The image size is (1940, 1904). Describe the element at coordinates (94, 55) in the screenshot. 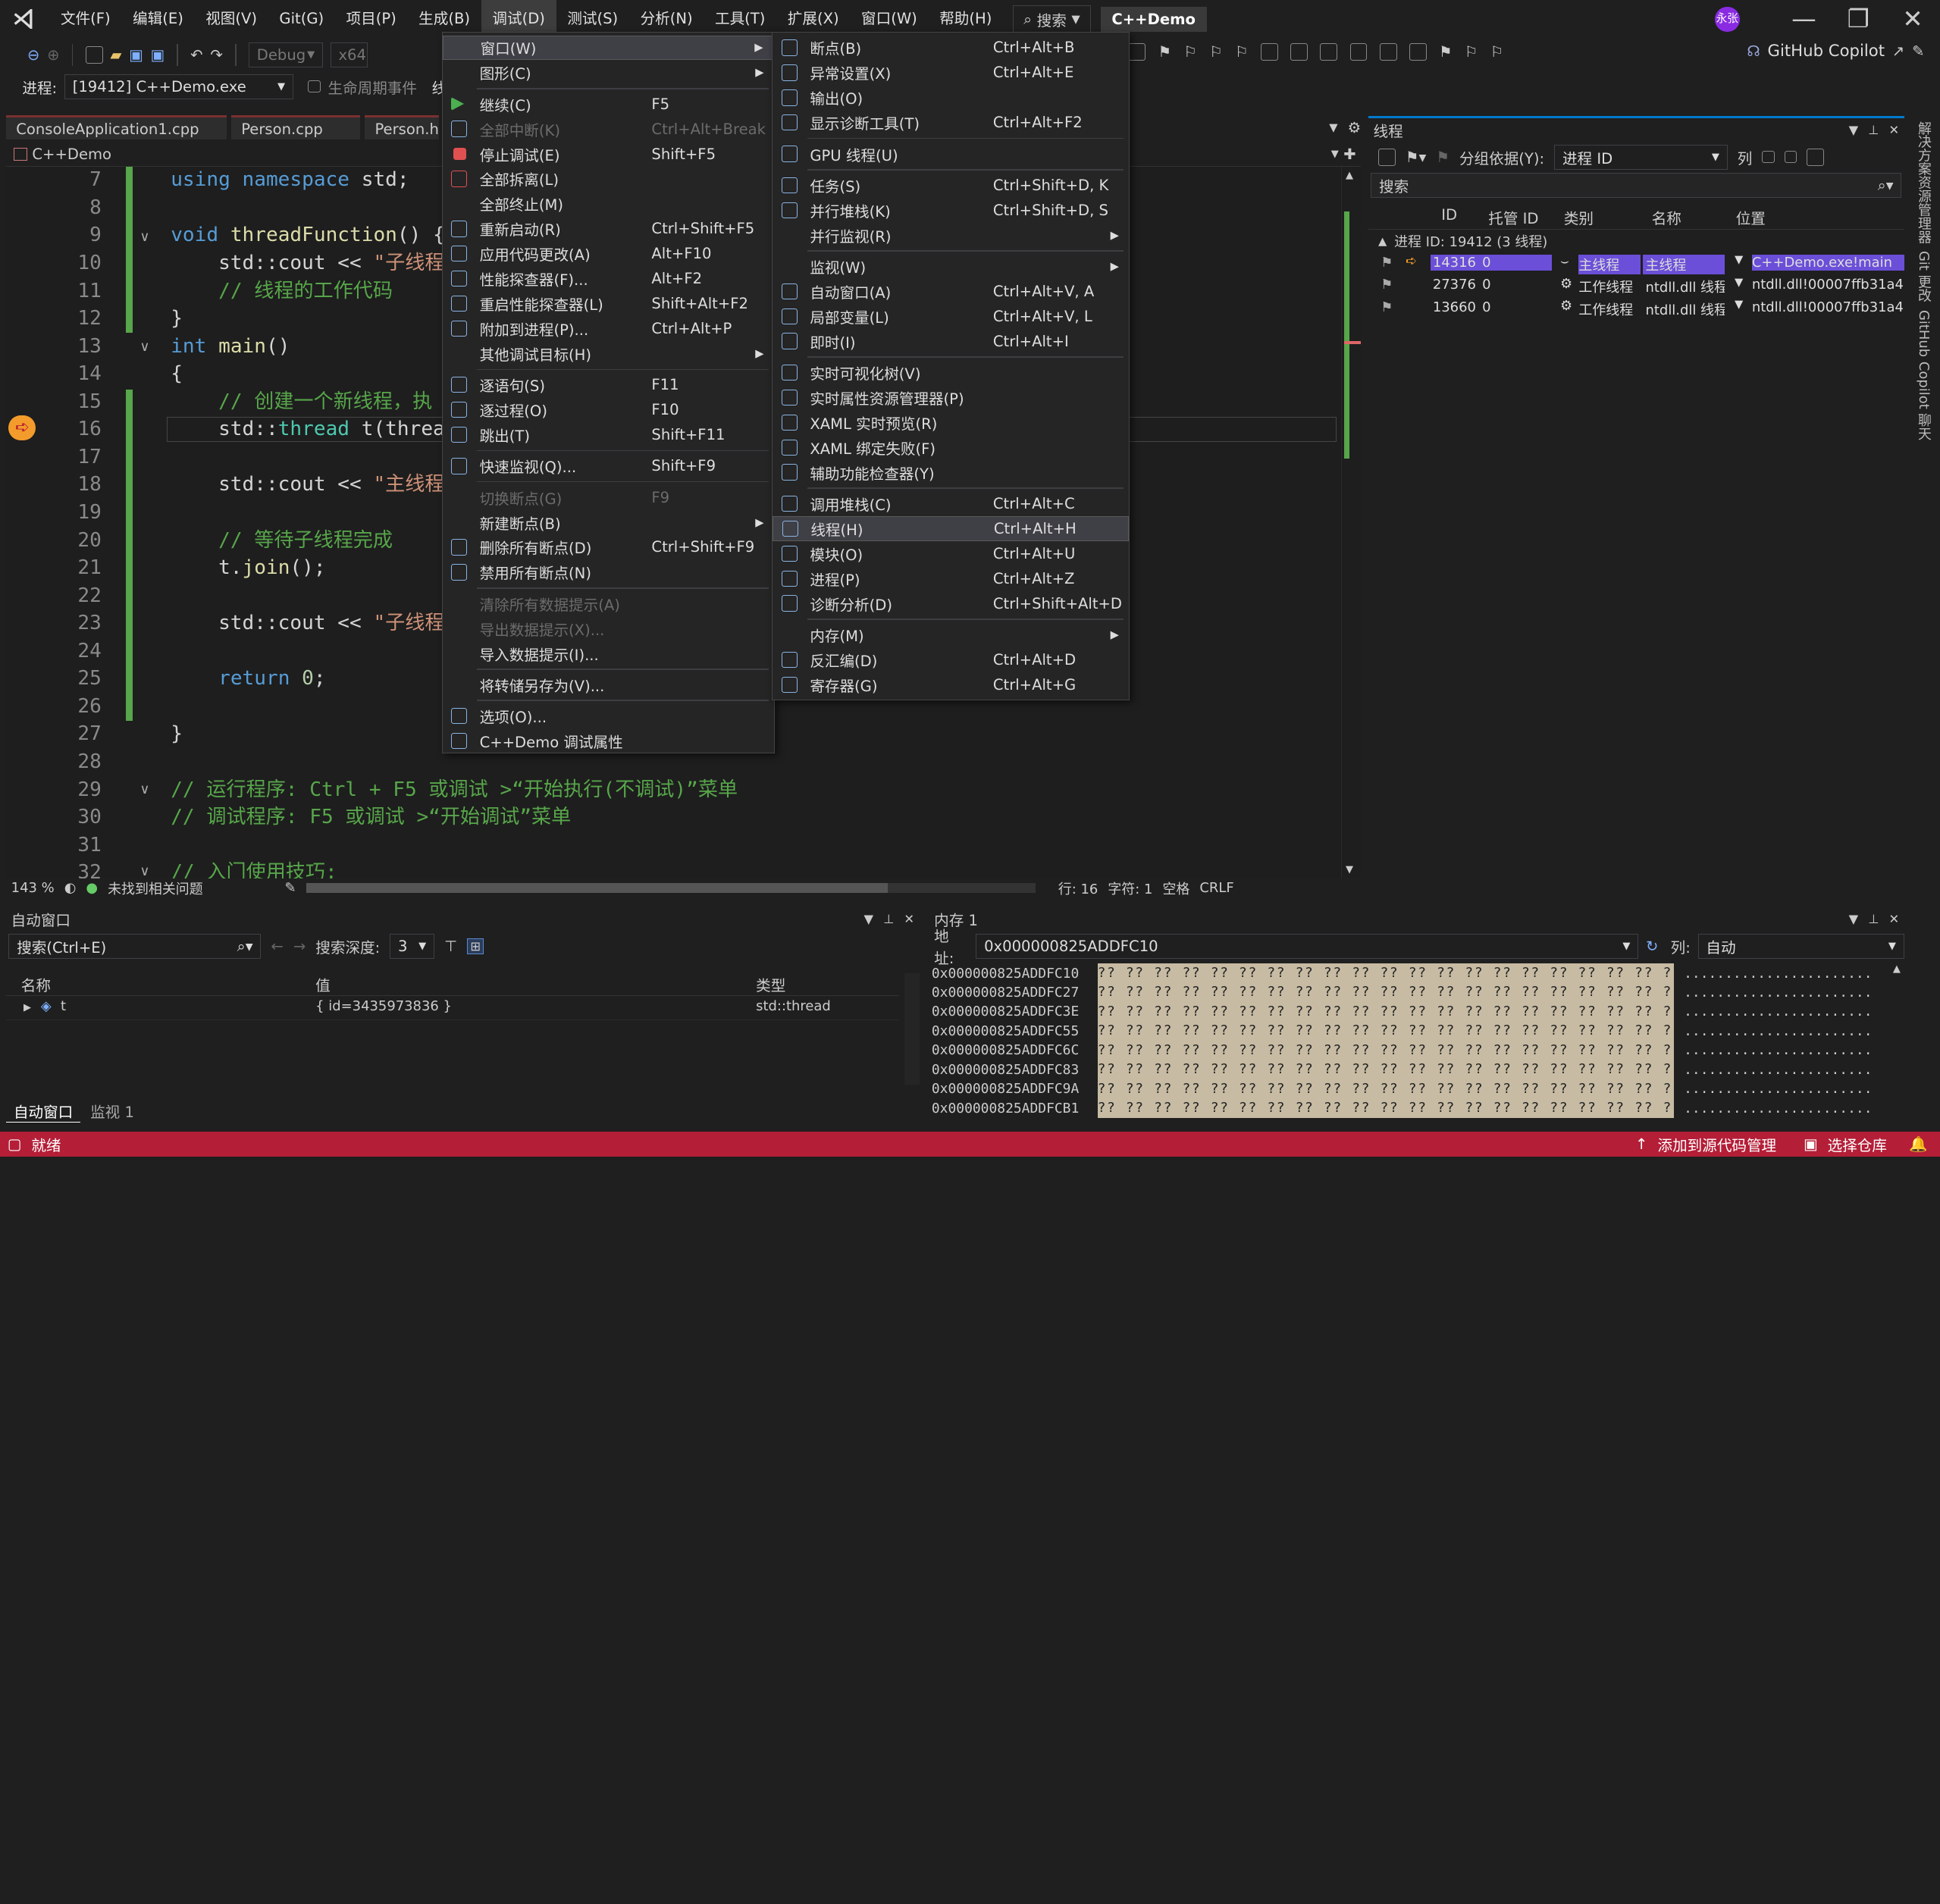

I see `new-project-icon` at that location.